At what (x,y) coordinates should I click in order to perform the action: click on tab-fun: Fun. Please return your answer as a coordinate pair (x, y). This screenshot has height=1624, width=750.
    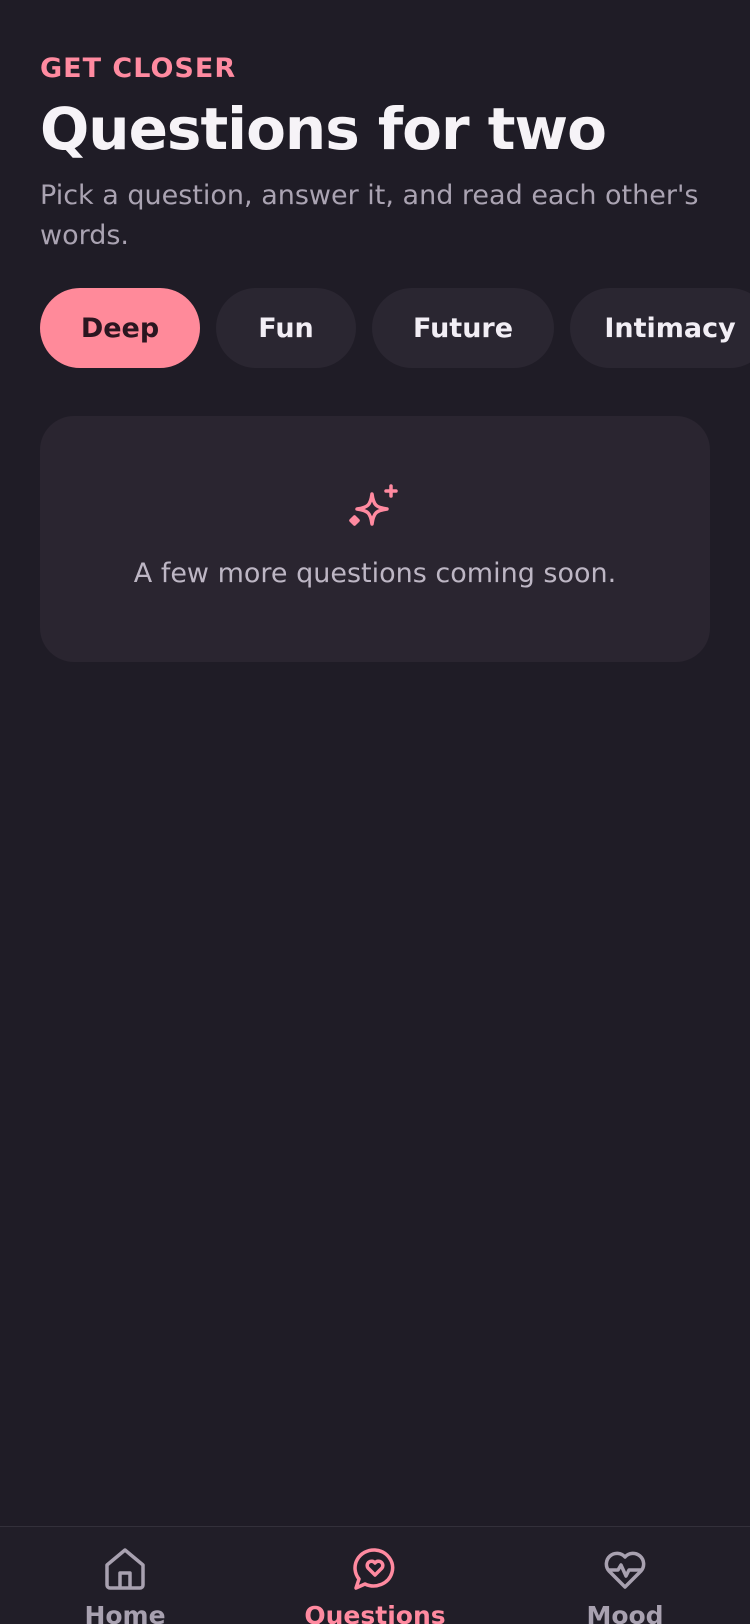
    Looking at the image, I should click on (286, 328).